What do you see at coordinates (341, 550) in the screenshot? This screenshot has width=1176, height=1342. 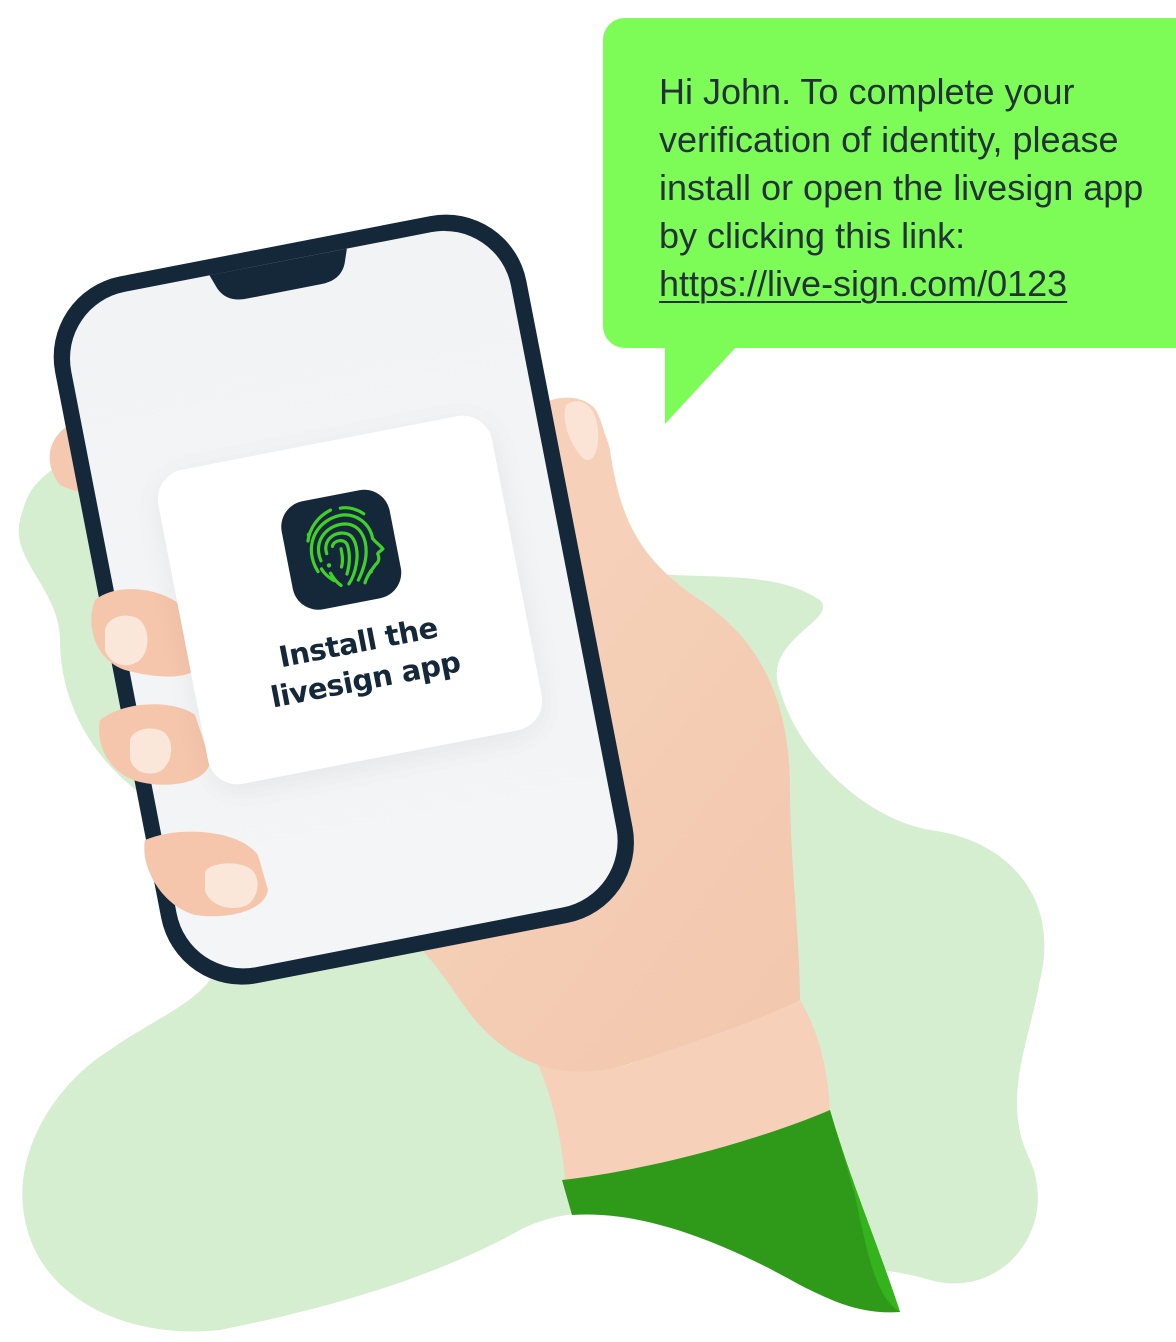 I see `fingerprint-face-icon` at bounding box center [341, 550].